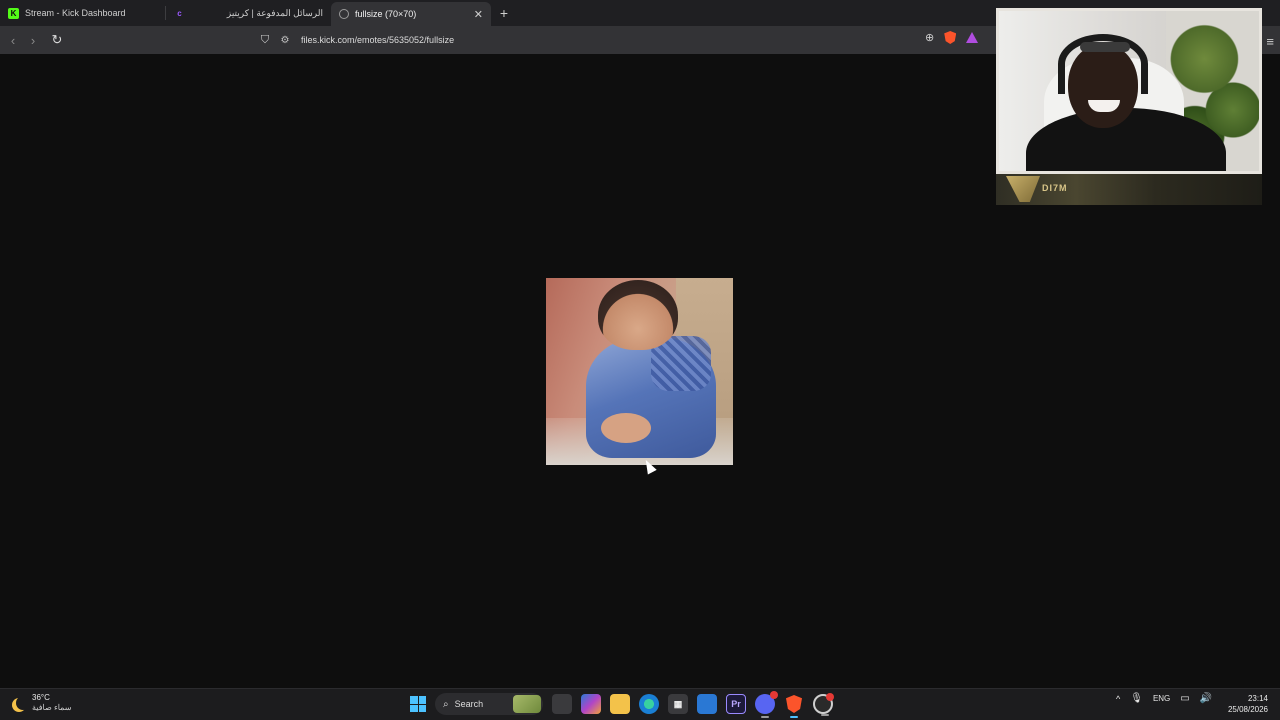 Image resolution: width=1280 pixels, height=720 pixels. I want to click on zoom-icon: ⊕, so click(929, 37).